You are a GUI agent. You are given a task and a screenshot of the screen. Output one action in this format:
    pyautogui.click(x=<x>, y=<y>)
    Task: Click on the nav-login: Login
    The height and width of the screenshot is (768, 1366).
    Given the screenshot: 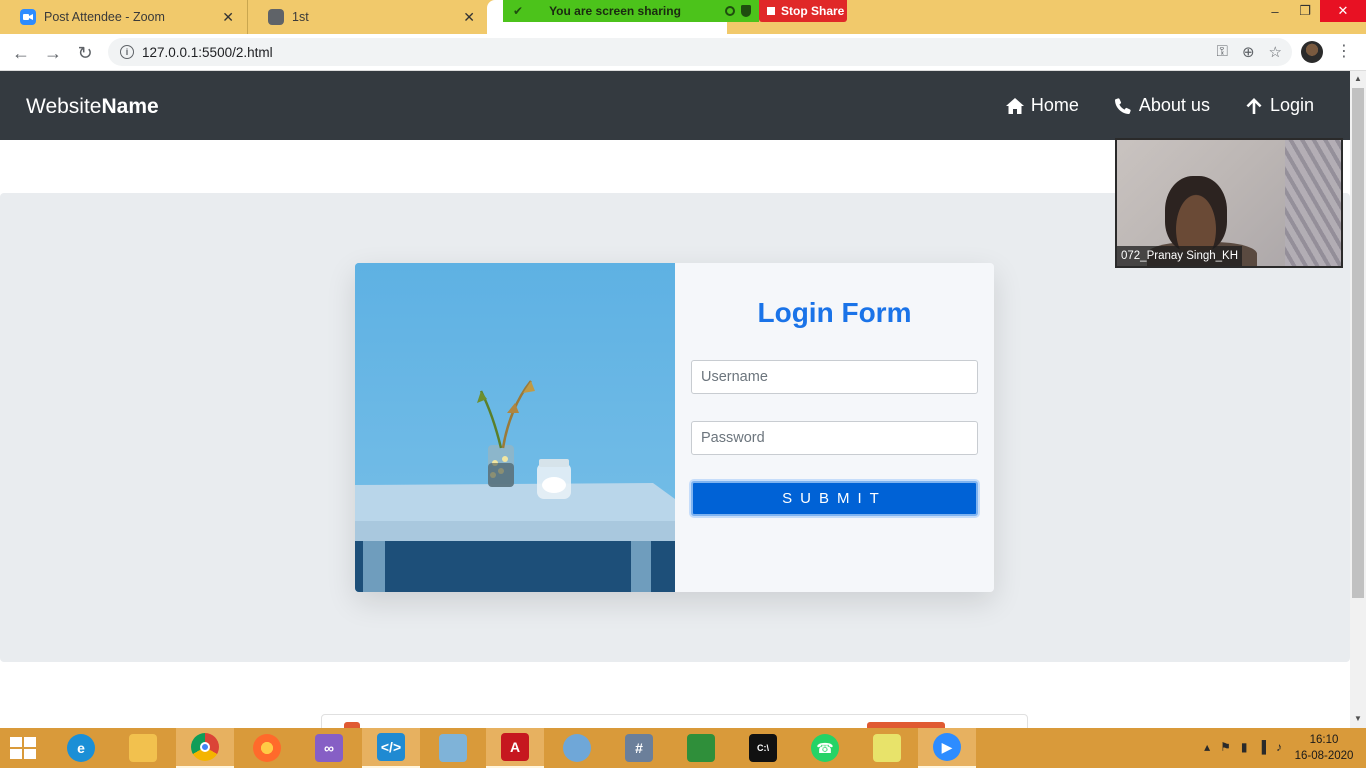 What is the action you would take?
    pyautogui.click(x=1279, y=105)
    